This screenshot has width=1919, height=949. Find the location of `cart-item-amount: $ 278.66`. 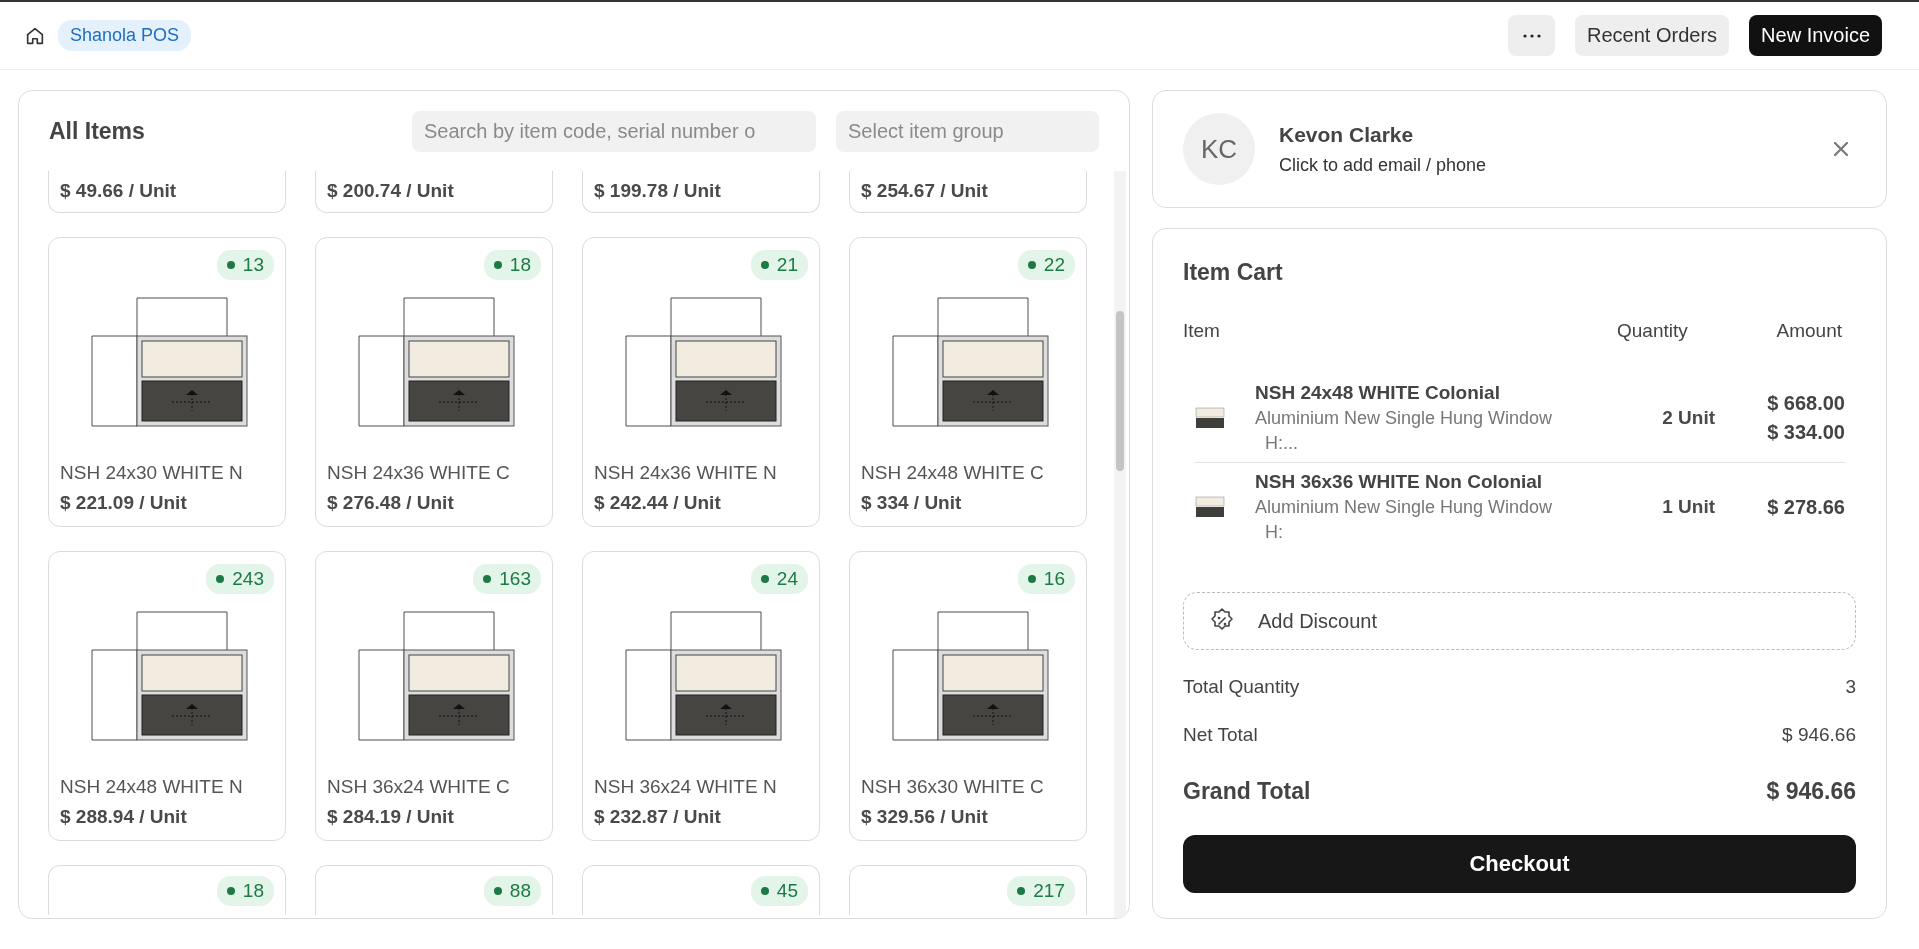

cart-item-amount: $ 278.66 is located at coordinates (1806, 507).